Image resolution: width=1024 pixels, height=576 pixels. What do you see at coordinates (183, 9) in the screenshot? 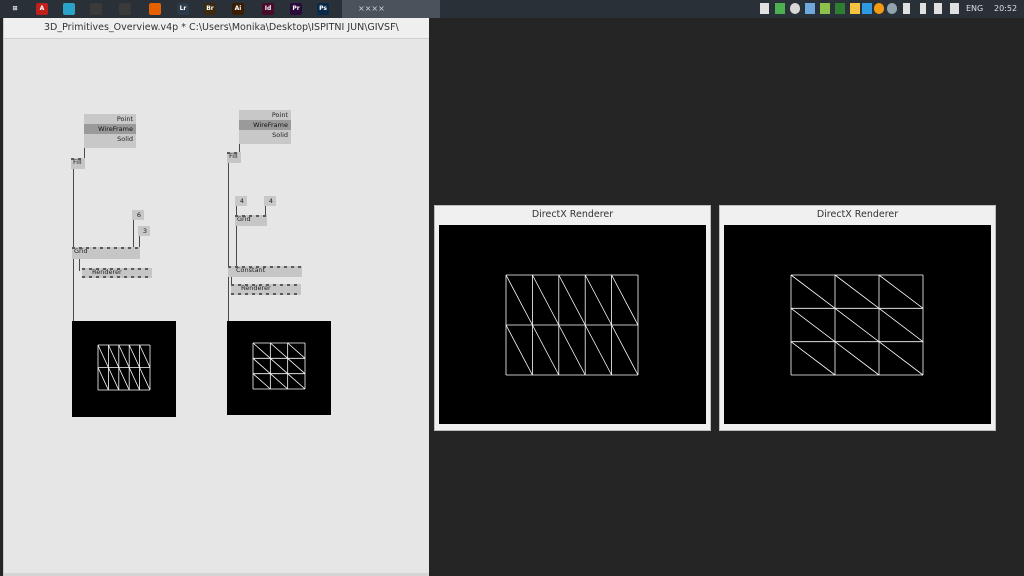
I see `lightroom-icon: Lr` at bounding box center [183, 9].